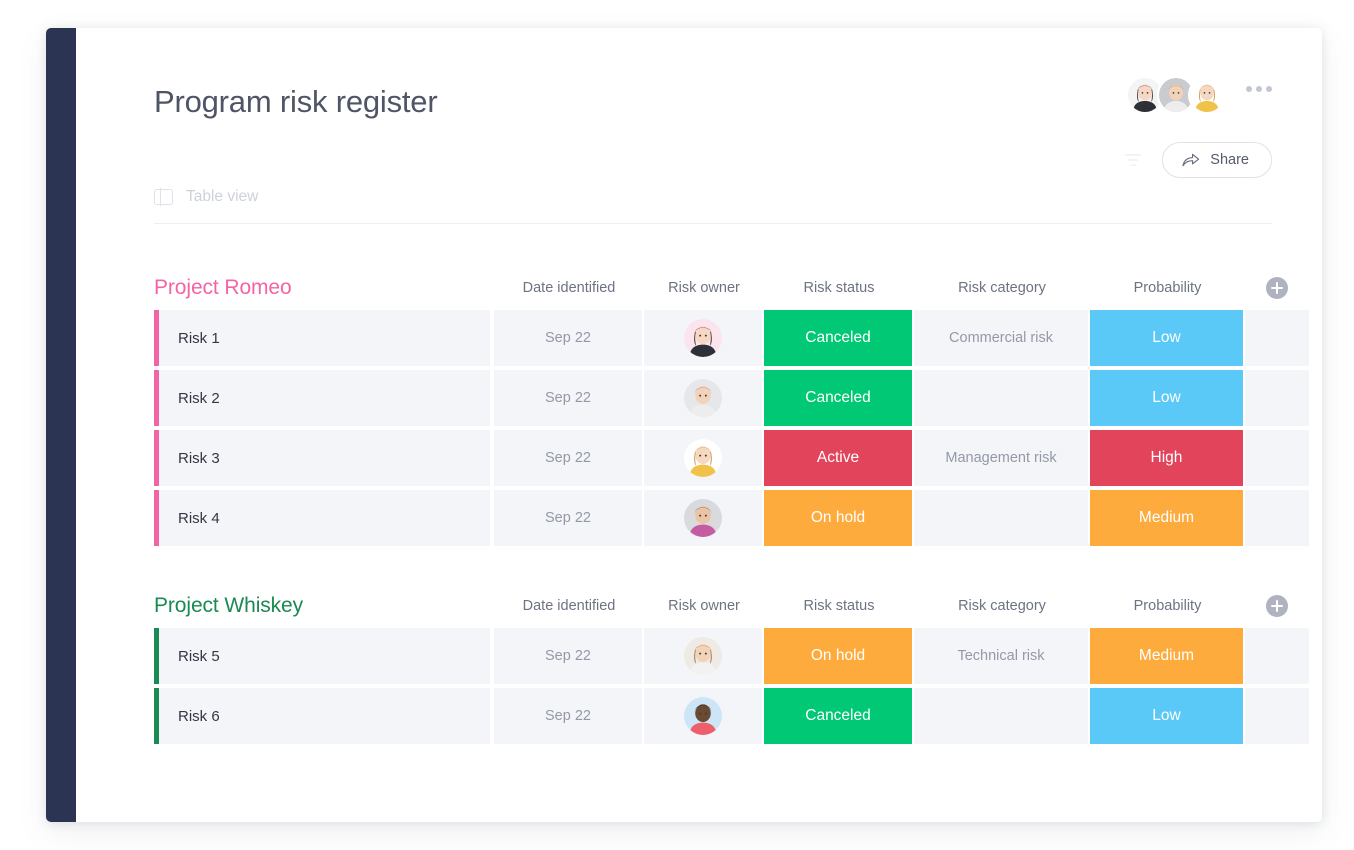 Image resolution: width=1354 pixels, height=850 pixels. Describe the element at coordinates (1002, 656) in the screenshot. I see `cell-risk-category: Technical risk` at that location.